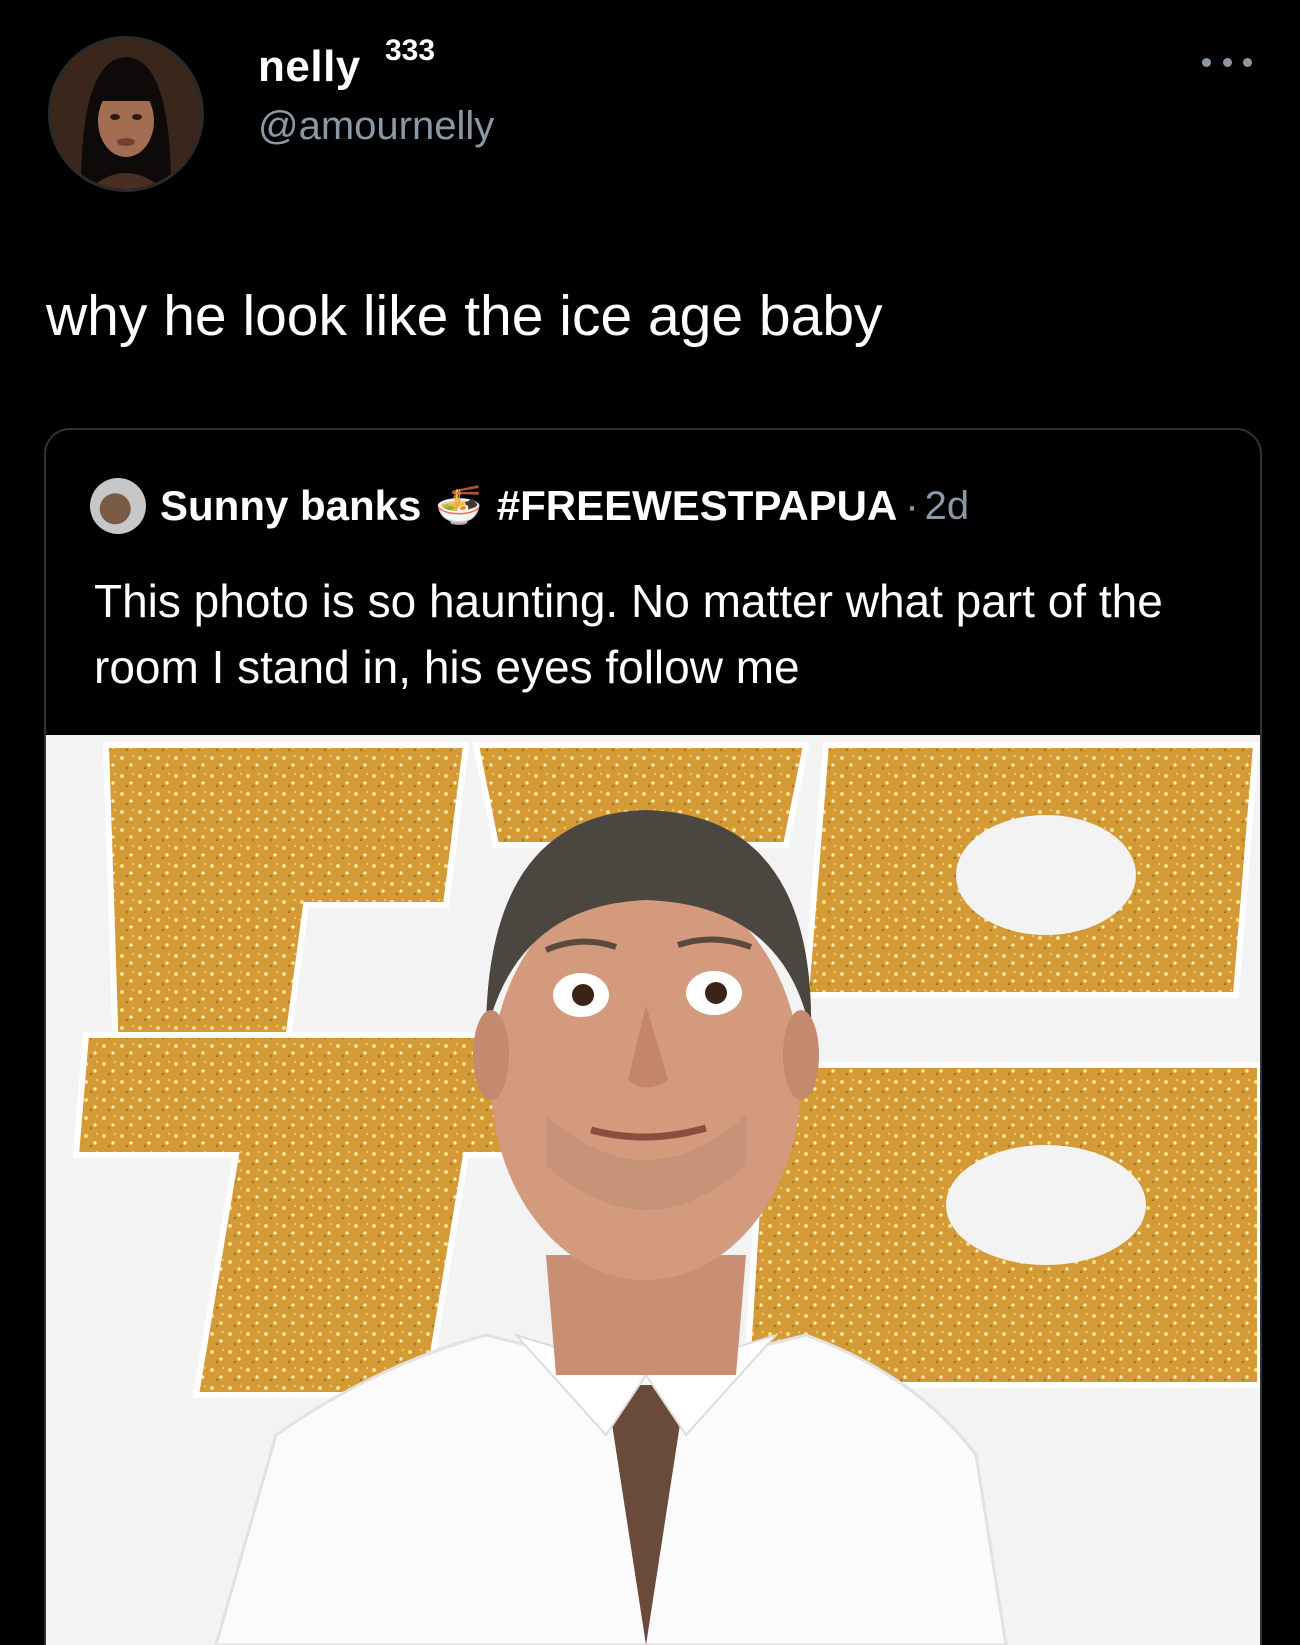  I want to click on quoted-user-avatar, so click(118, 506).